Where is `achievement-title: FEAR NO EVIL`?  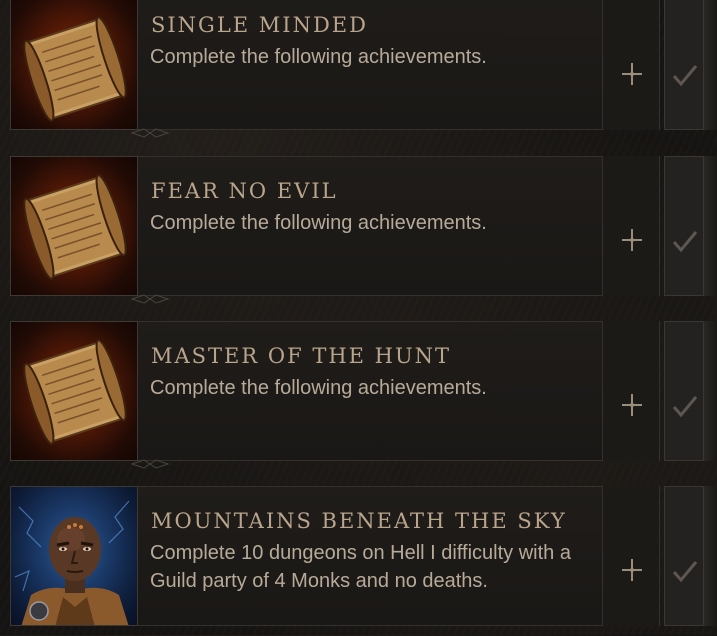 achievement-title: FEAR NO EVIL is located at coordinates (244, 191).